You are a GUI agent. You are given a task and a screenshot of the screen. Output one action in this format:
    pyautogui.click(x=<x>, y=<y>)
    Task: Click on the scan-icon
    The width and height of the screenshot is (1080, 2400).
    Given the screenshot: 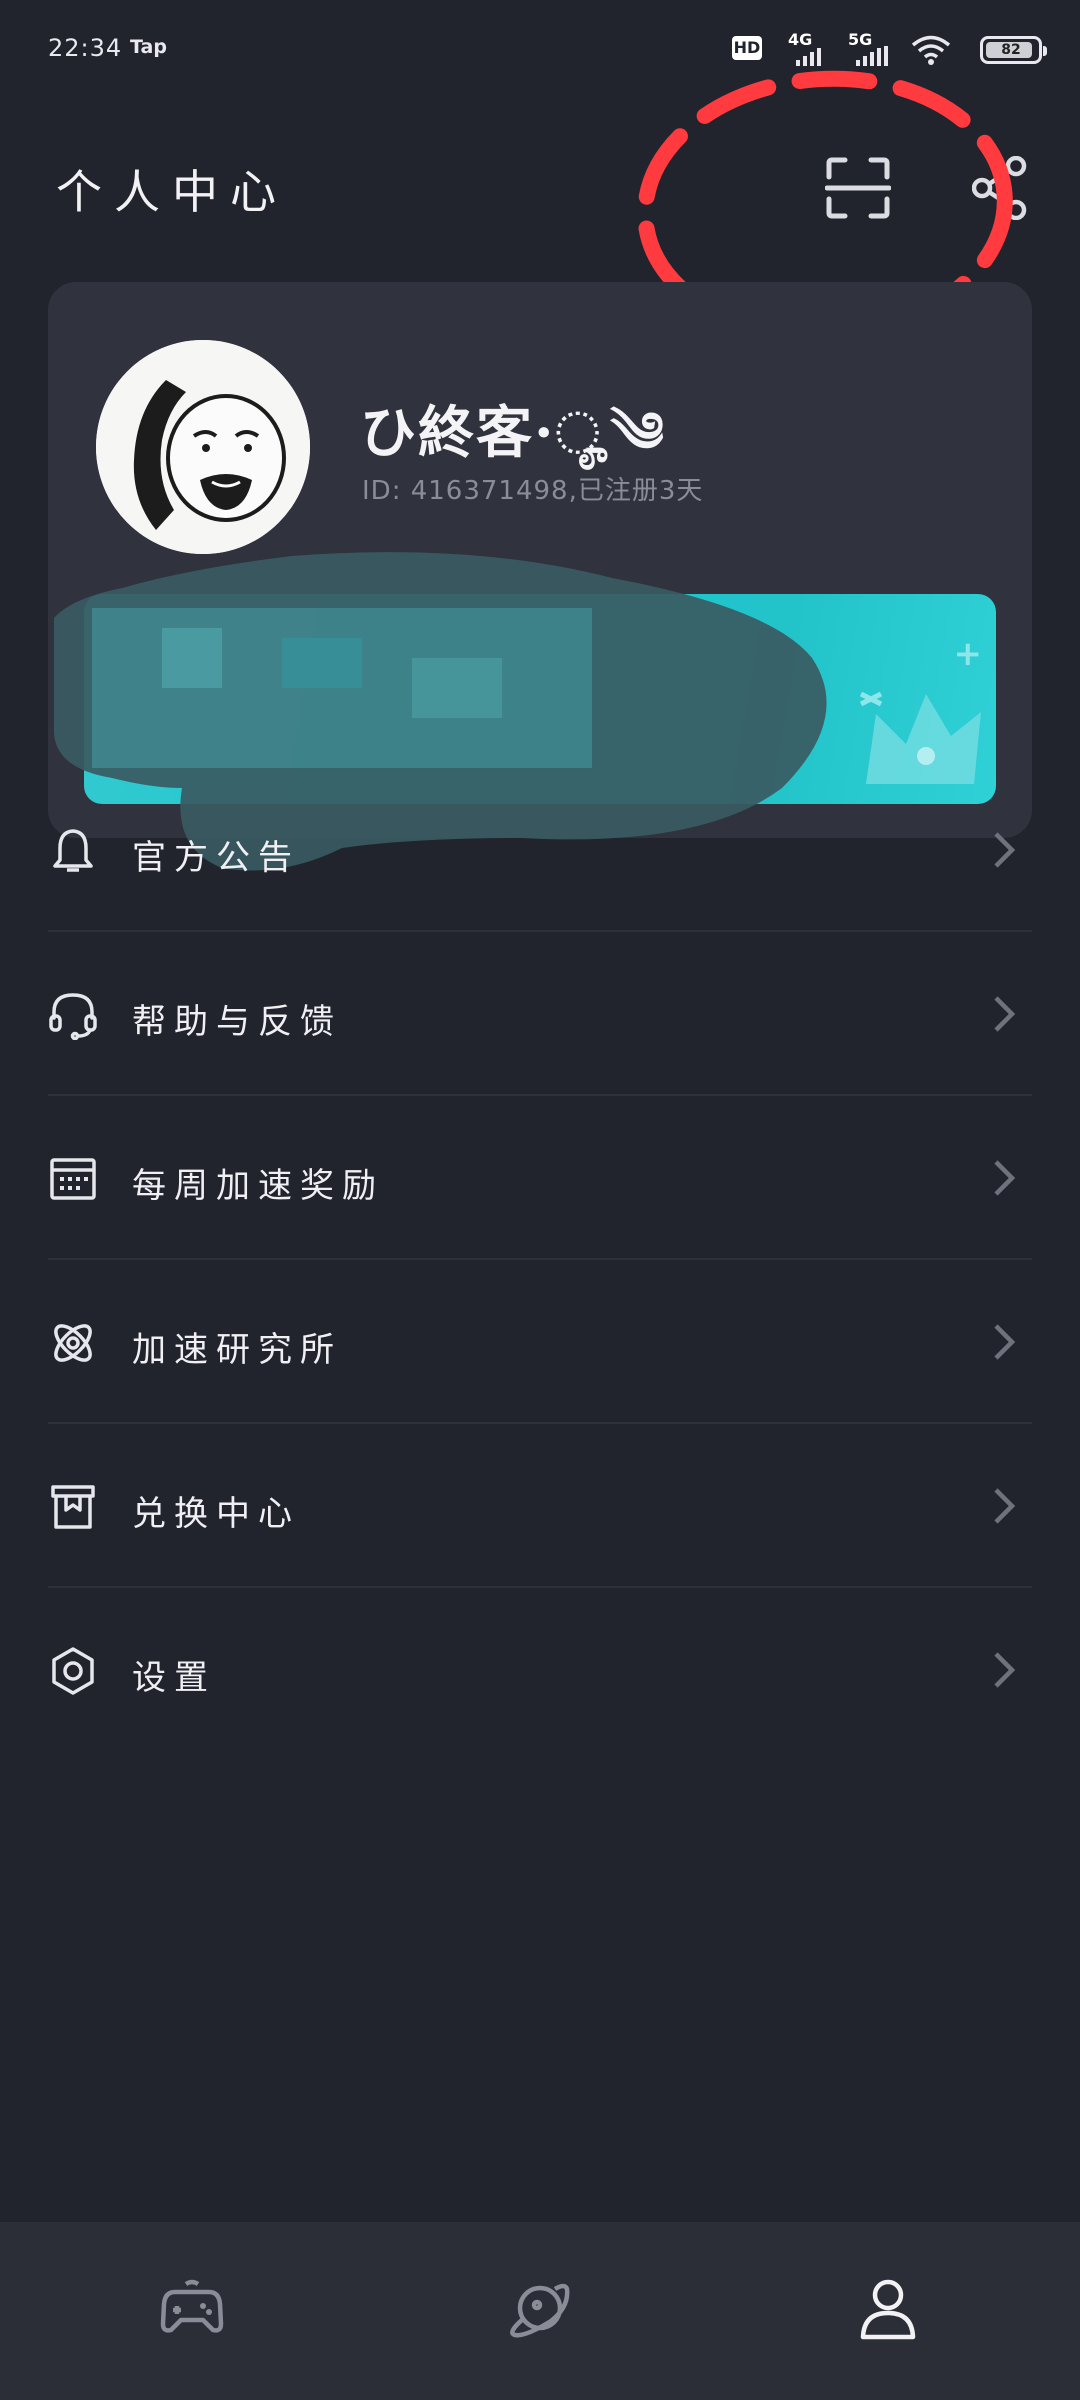 What is the action you would take?
    pyautogui.click(x=858, y=188)
    